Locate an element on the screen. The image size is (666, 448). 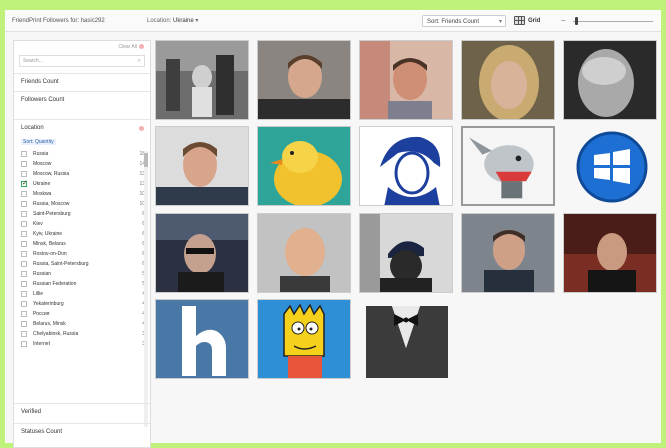
location-option: Russia, Saint-Petersburg6 is located at coordinates (85, 264).